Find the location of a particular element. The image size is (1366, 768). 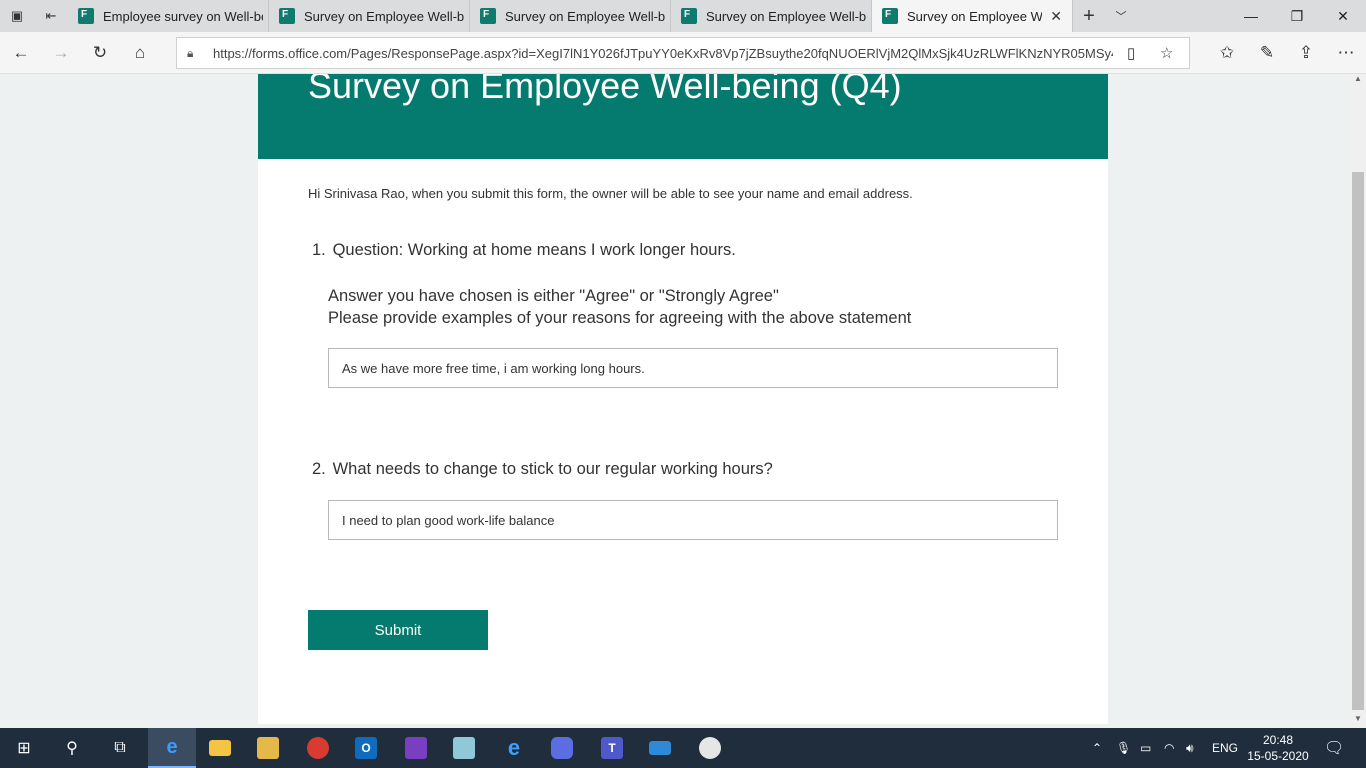

pen-icon: ✎ is located at coordinates (1267, 53).